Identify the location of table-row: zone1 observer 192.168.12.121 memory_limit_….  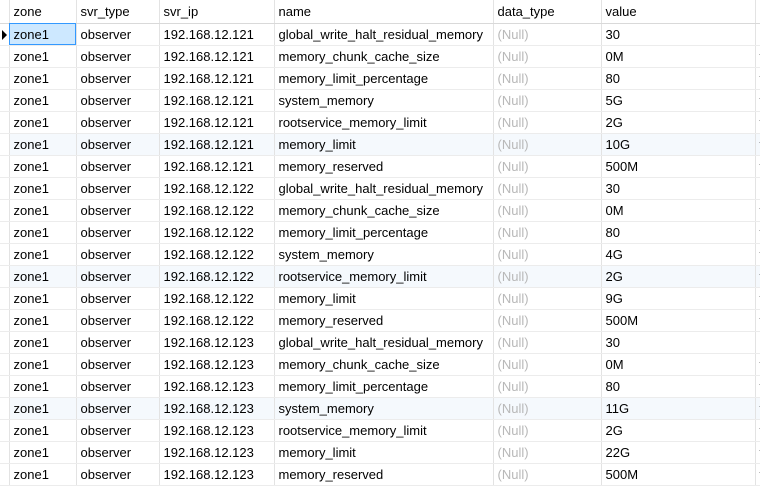
(380, 78).